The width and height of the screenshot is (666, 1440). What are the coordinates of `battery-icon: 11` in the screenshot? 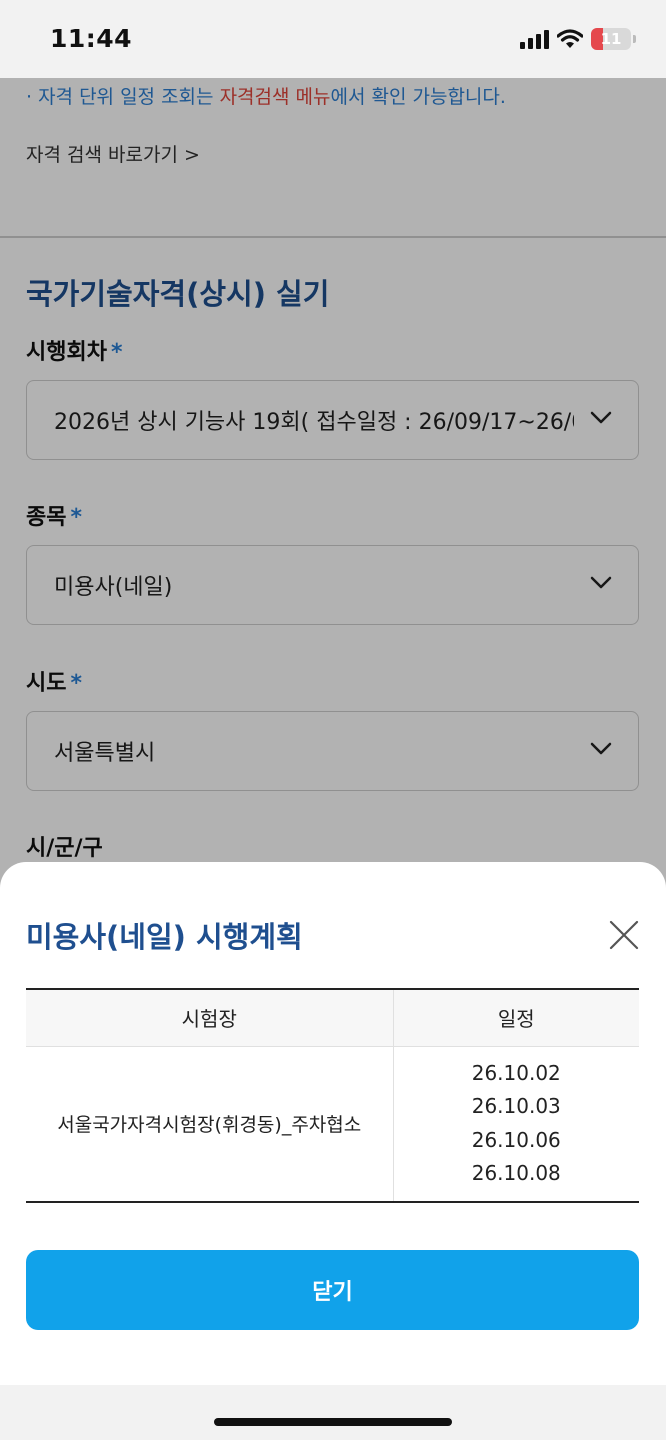 It's located at (611, 39).